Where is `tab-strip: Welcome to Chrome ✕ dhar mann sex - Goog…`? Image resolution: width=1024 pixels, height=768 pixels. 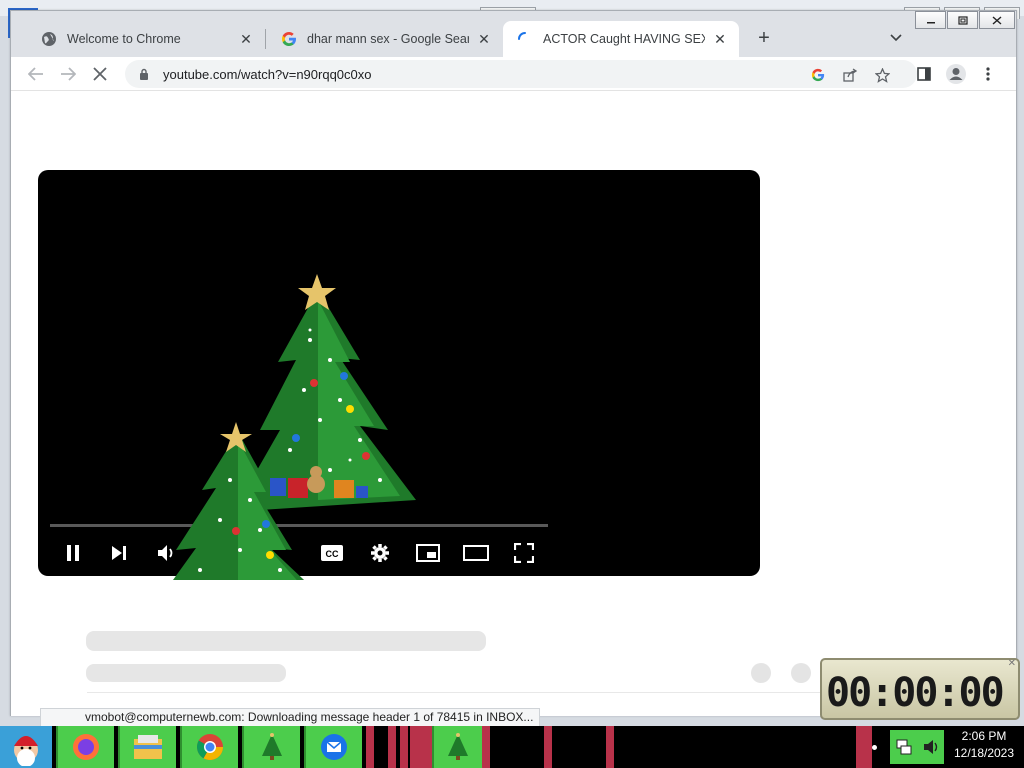 tab-strip: Welcome to Chrome ✕ dhar mann sex - Goog… is located at coordinates (513, 34).